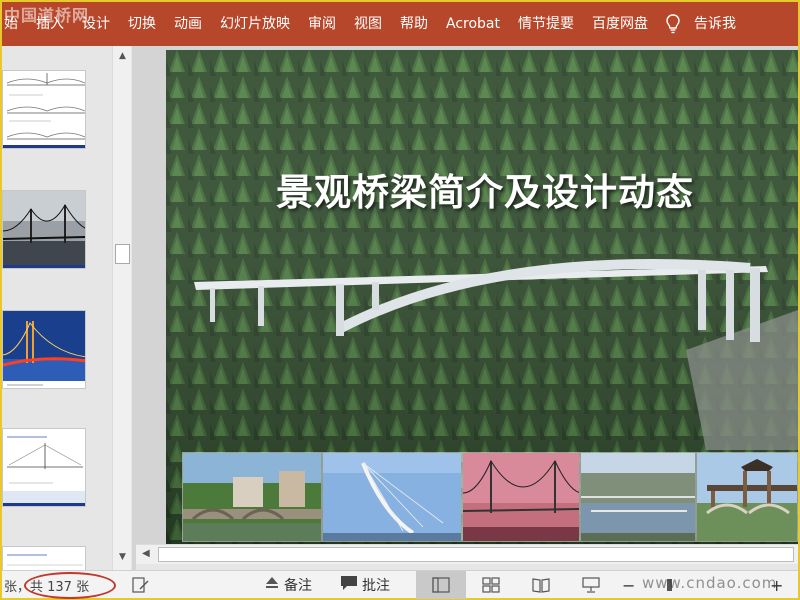  Describe the element at coordinates (188, 24) in the screenshot. I see `tab-animations: 动画` at that location.